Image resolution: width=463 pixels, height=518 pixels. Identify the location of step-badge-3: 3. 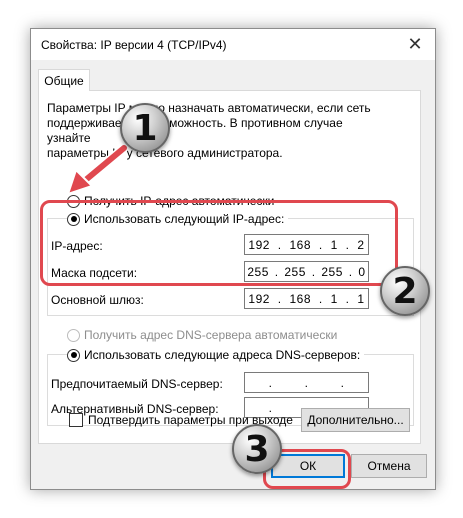
(257, 449).